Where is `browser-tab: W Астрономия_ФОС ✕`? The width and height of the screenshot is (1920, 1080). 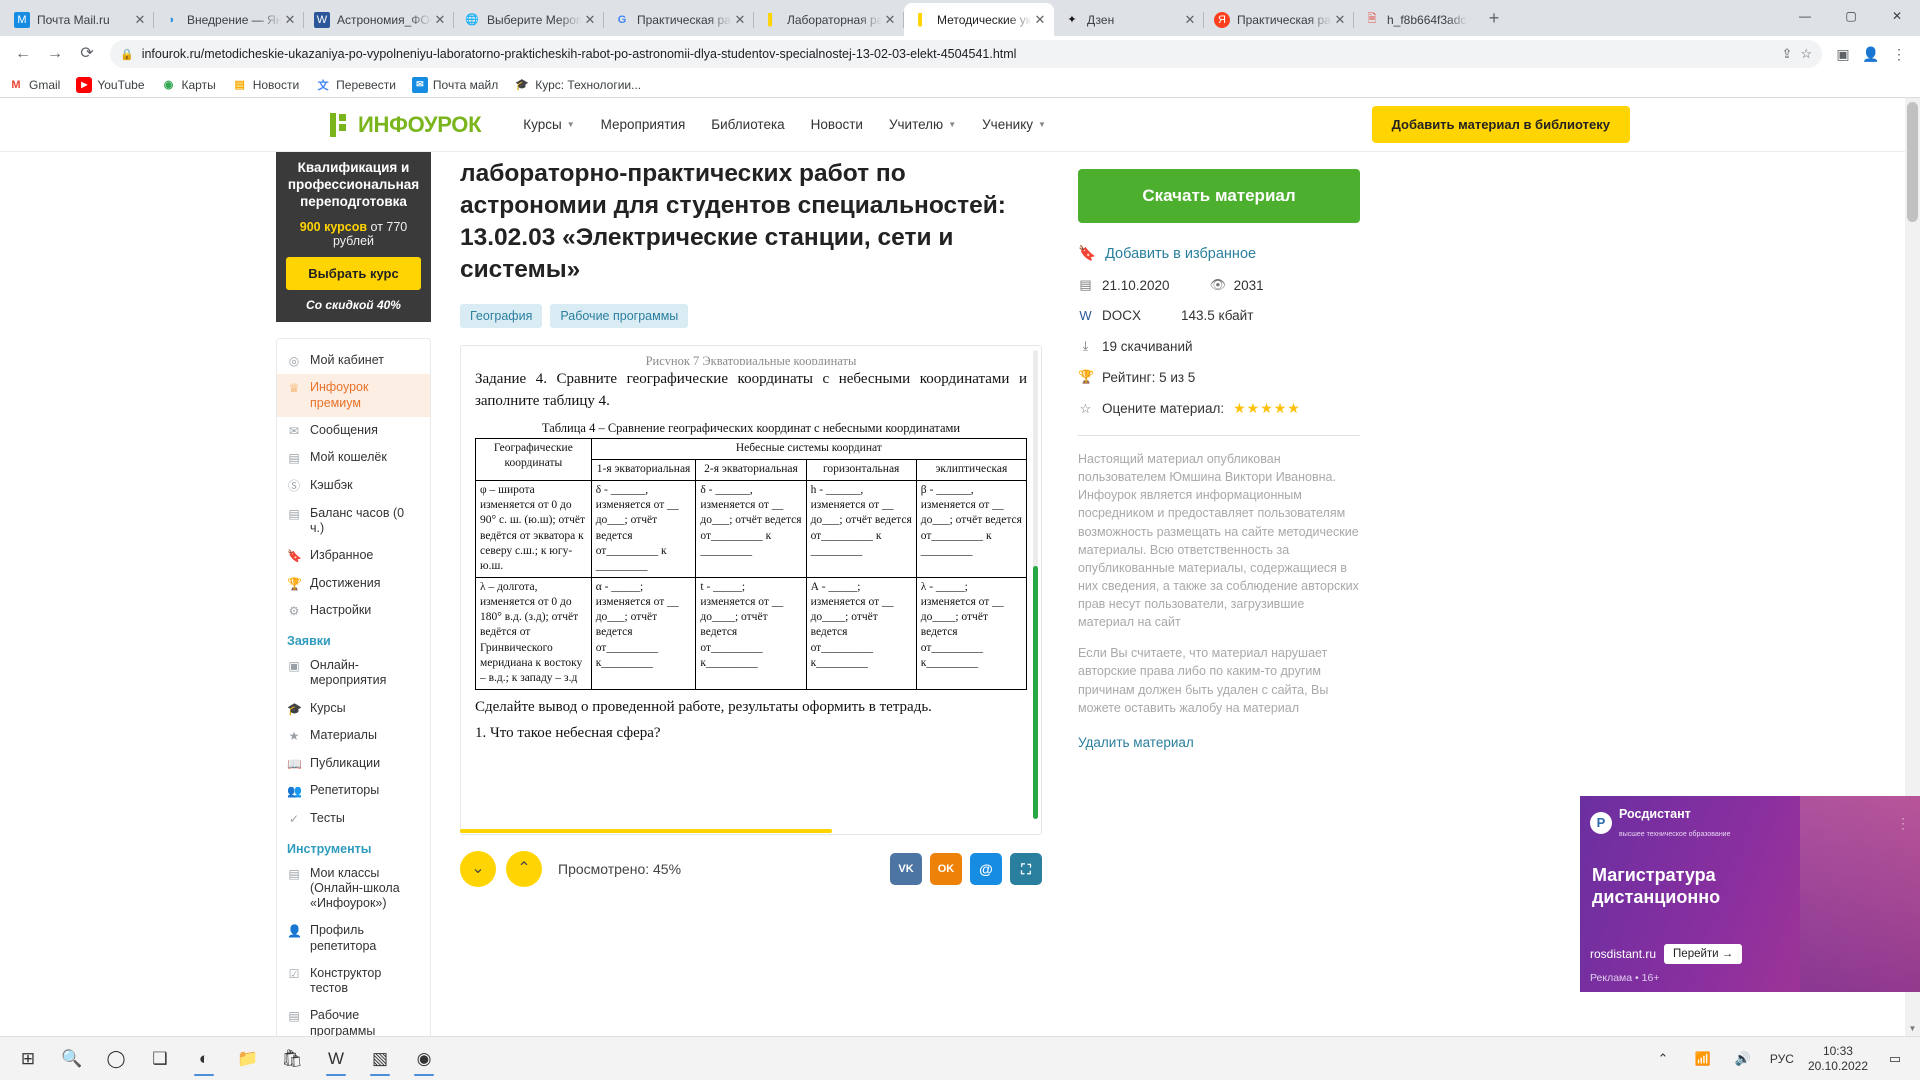 browser-tab: W Астрономия_ФОС ✕ is located at coordinates (379, 19).